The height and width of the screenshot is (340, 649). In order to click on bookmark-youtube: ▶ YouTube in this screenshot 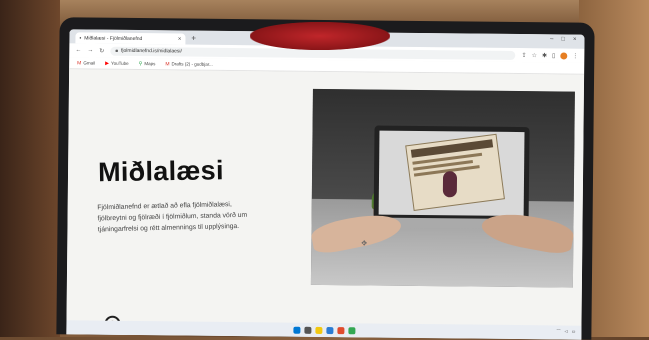, I will do `click(117, 63)`.